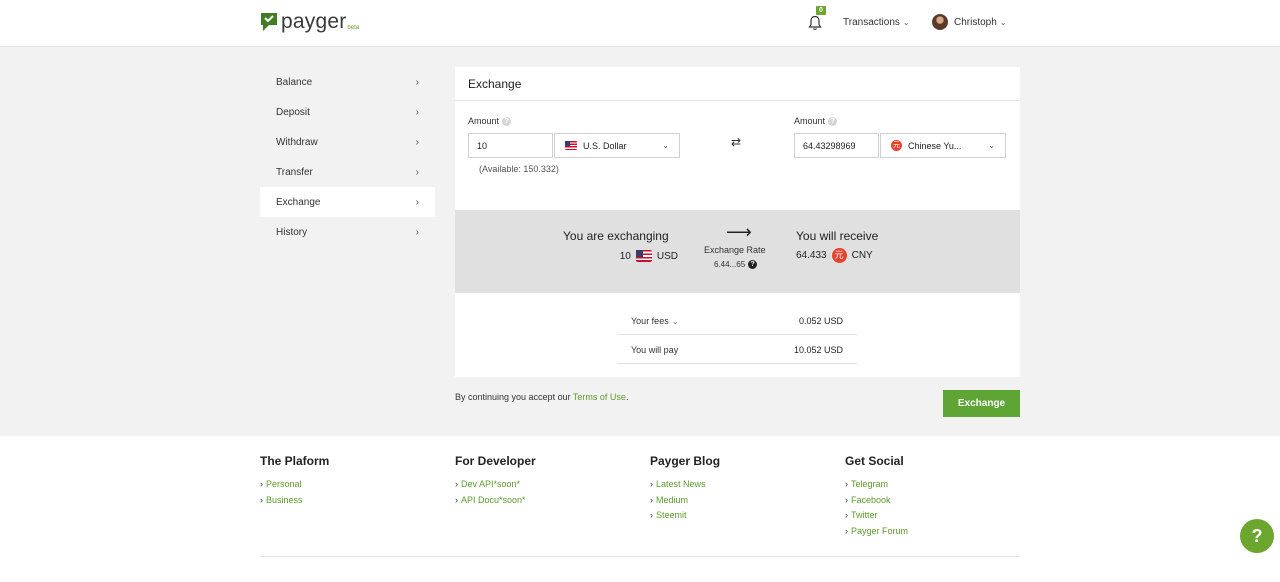  What do you see at coordinates (347, 232) in the screenshot?
I see `sidebar-item-history: History ›` at bounding box center [347, 232].